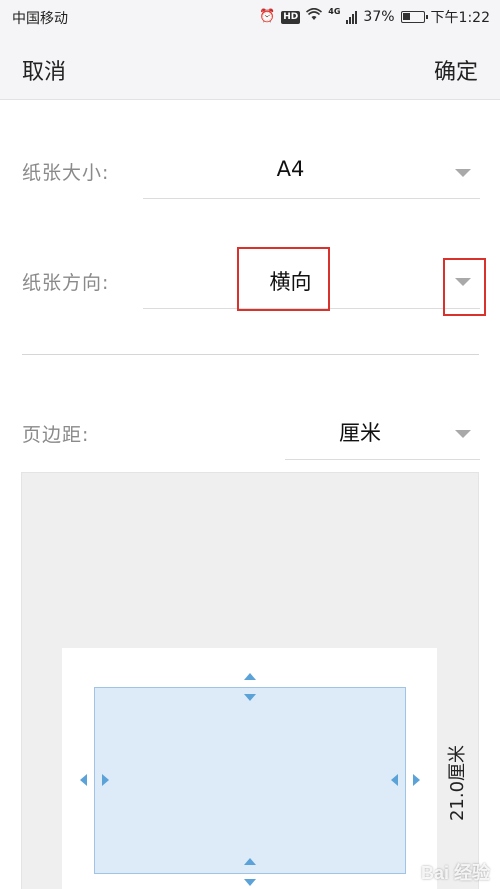 This screenshot has height=889, width=500. I want to click on left-margin-right-arrow-icon, so click(105, 780).